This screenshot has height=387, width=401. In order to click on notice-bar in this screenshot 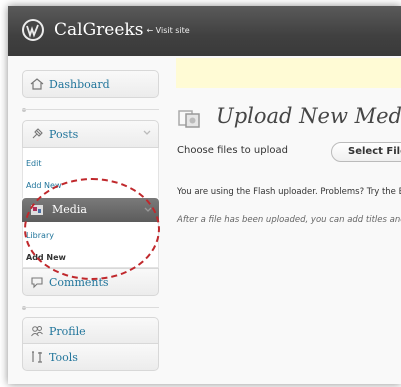, I will do `click(288, 73)`.